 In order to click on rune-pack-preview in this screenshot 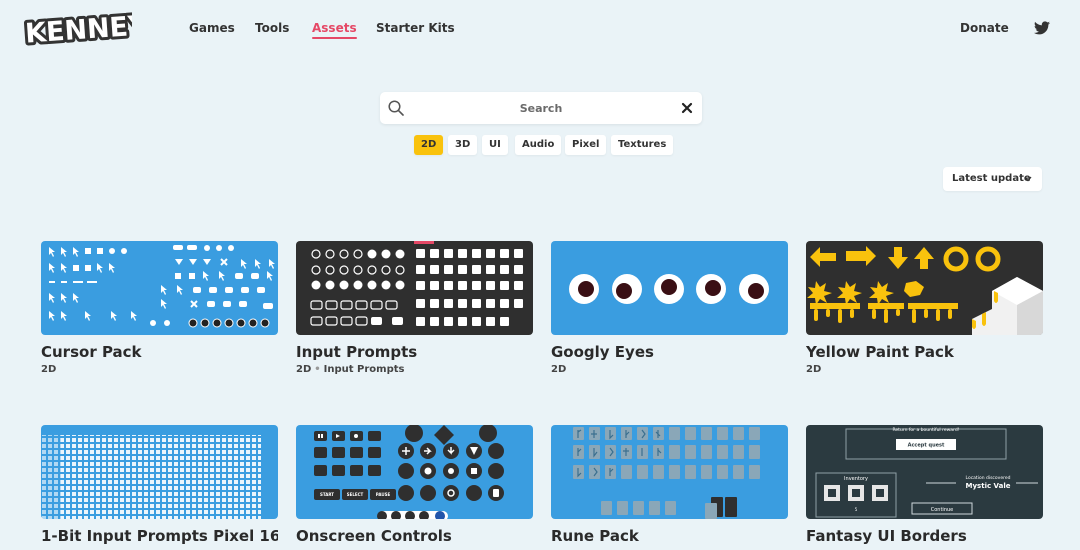, I will do `click(669, 472)`.